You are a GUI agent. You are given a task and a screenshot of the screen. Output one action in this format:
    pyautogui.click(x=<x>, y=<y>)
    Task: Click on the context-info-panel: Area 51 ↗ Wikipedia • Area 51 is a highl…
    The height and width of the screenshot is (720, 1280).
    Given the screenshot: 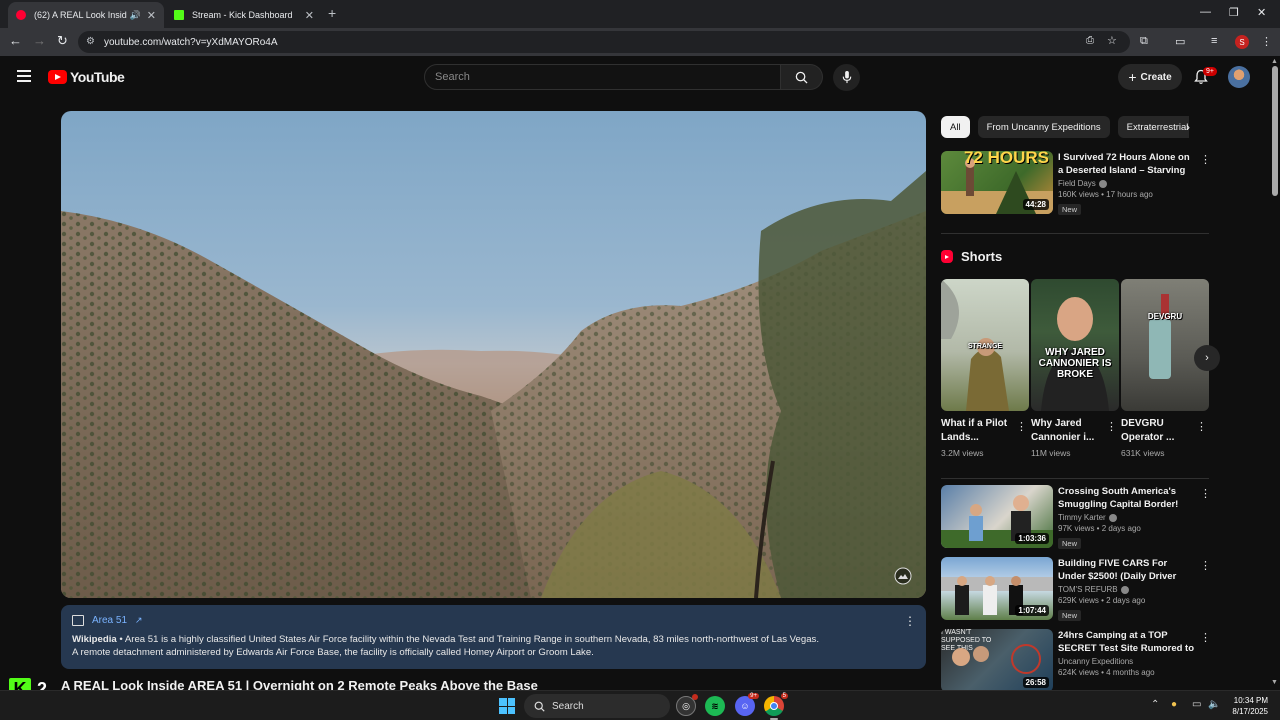 What is the action you would take?
    pyautogui.click(x=493, y=637)
    